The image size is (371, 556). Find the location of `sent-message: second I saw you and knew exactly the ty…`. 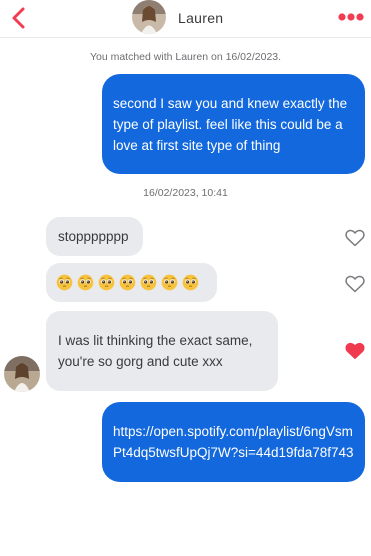

sent-message: second I saw you and knew exactly the ty… is located at coordinates (233, 124).